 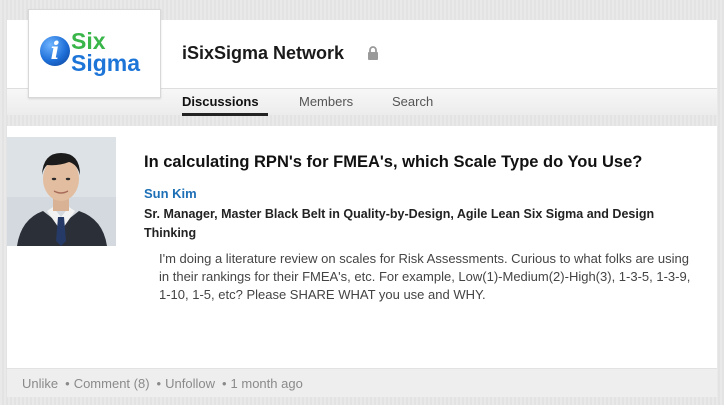 What do you see at coordinates (40, 383) in the screenshot?
I see `unlike-link: Unlike` at bounding box center [40, 383].